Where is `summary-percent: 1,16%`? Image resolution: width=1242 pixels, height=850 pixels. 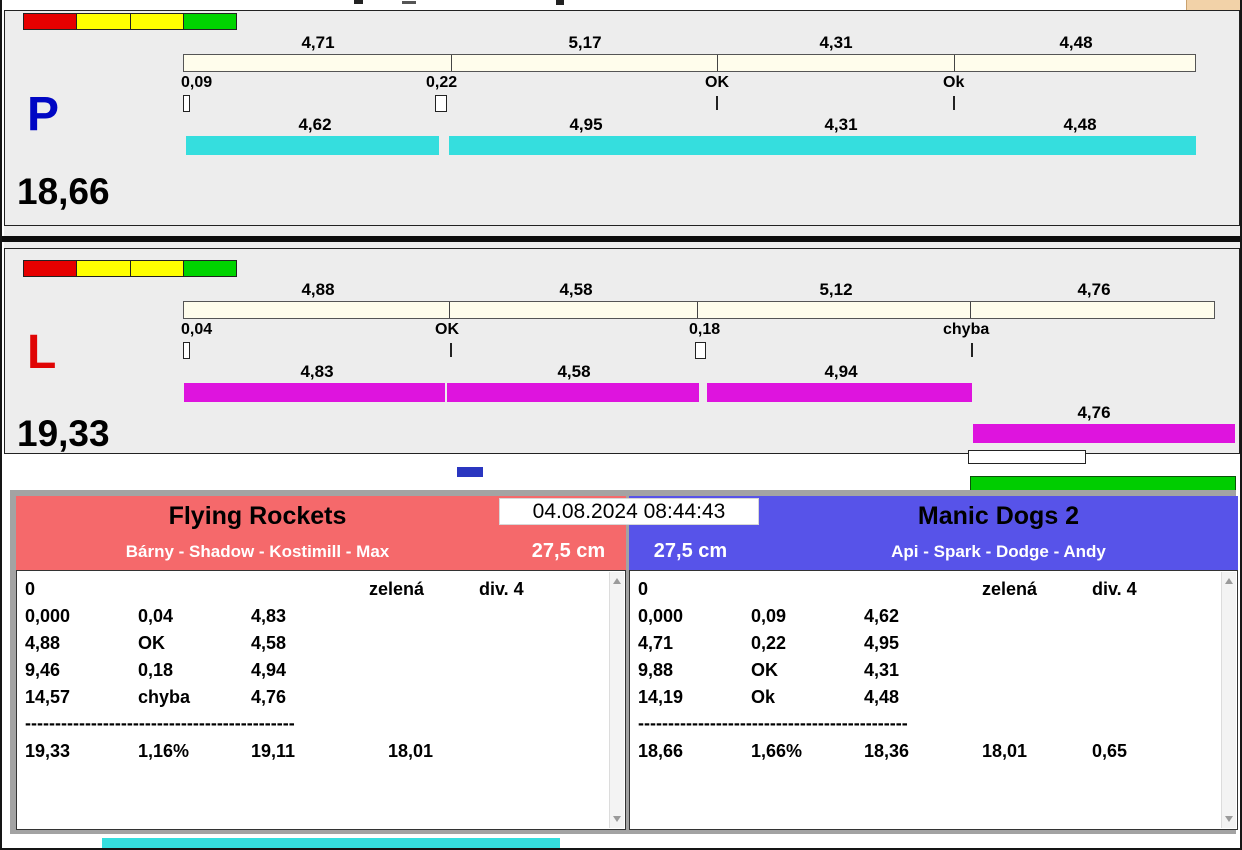 summary-percent: 1,16% is located at coordinates (164, 751).